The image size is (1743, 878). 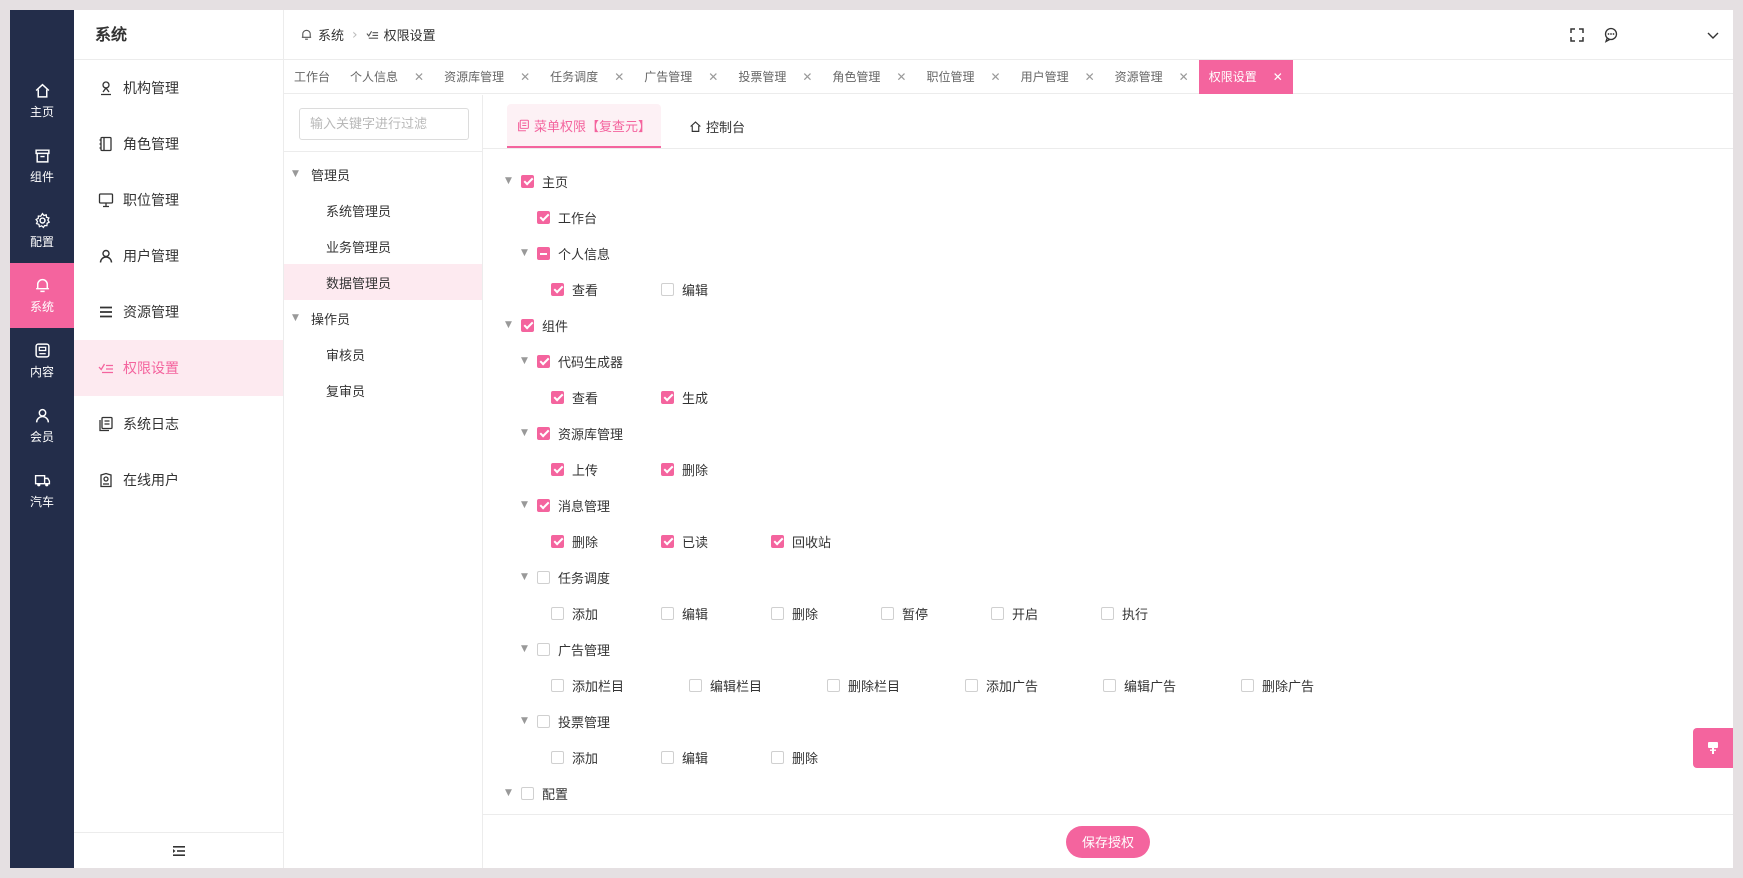 I want to click on fullscreen-icon, so click(x=1577, y=35).